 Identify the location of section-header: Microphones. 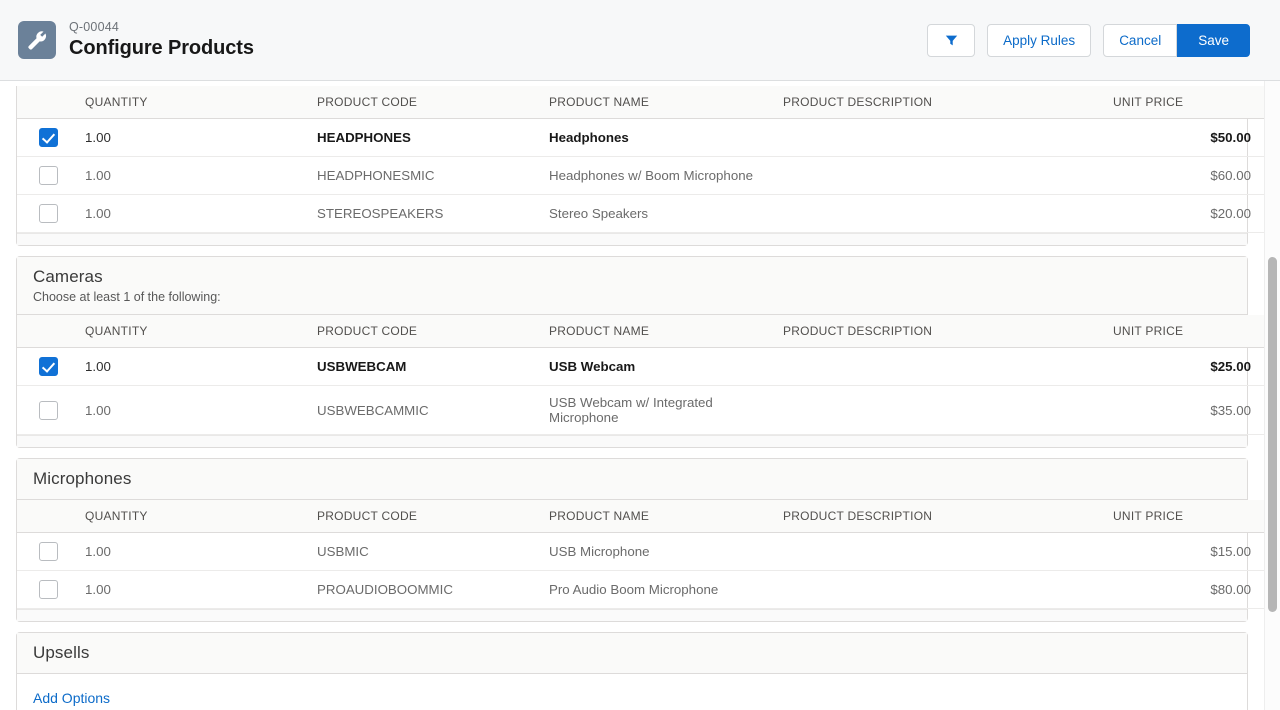
(632, 479).